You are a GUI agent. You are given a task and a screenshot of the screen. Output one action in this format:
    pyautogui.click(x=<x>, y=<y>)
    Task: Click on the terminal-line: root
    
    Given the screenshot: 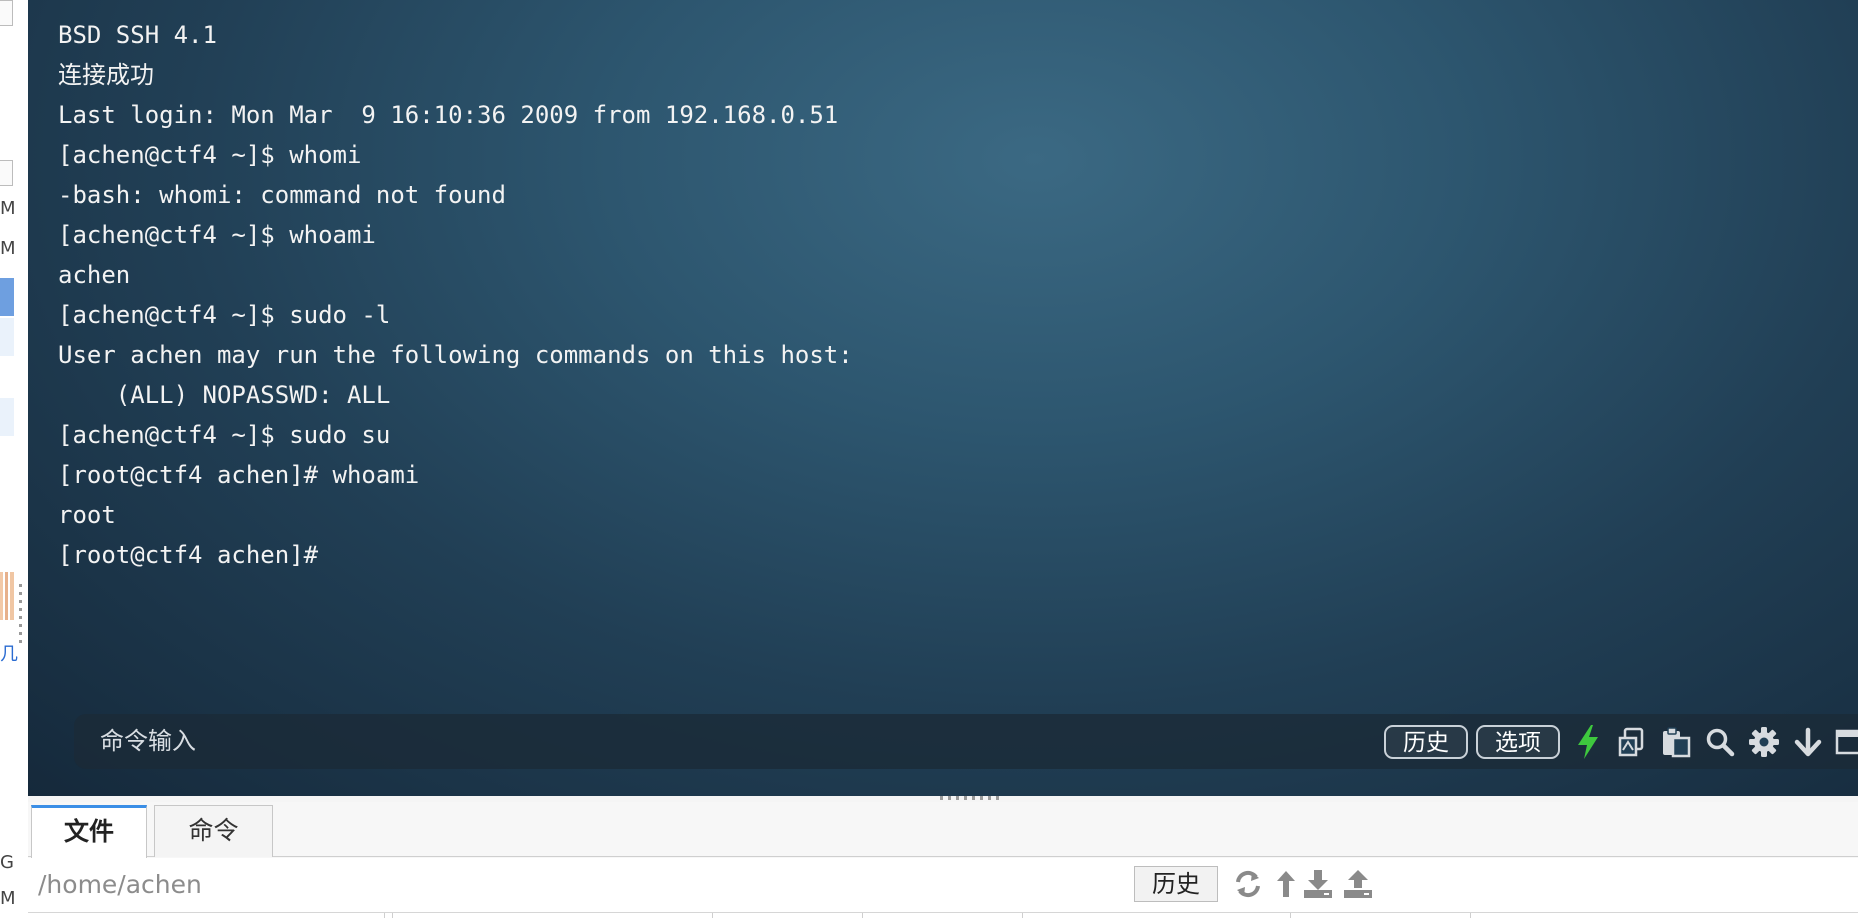 What is the action you would take?
    pyautogui.click(x=87, y=515)
    